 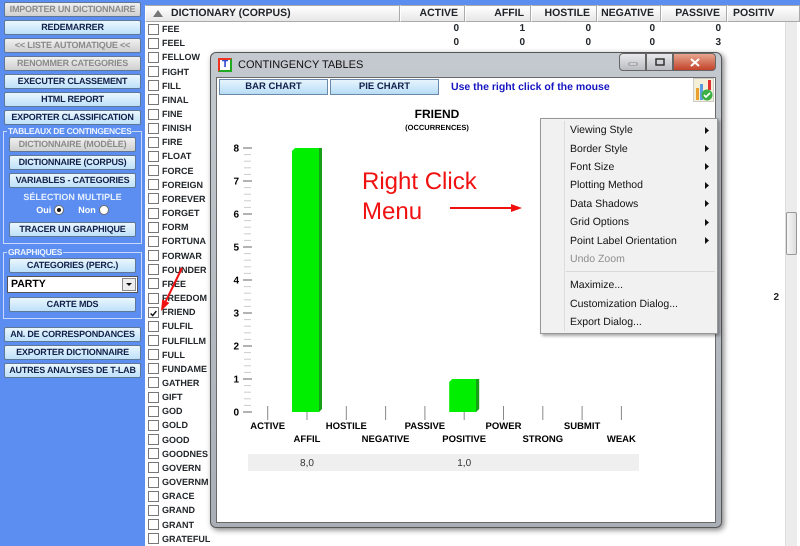 I want to click on table-cell: FOREIGN, so click(x=183, y=185).